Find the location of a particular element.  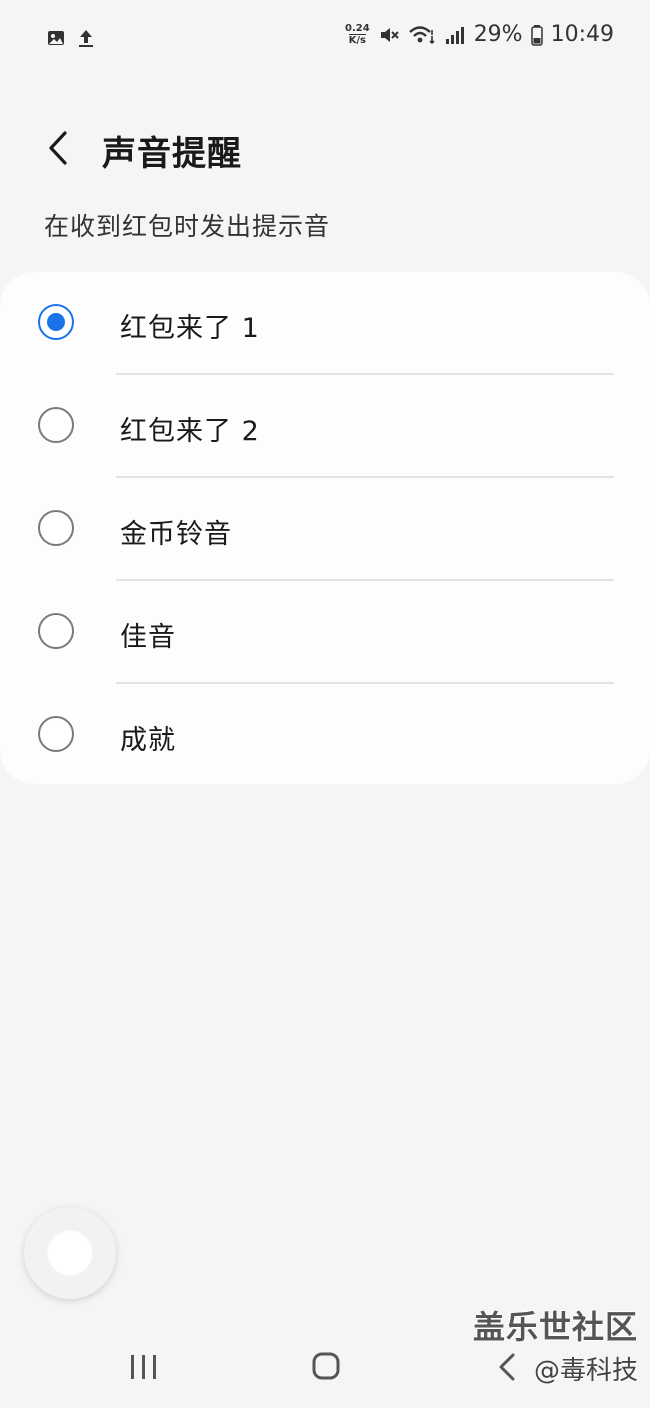

net-speed: 0.24 K/s is located at coordinates (357, 34).